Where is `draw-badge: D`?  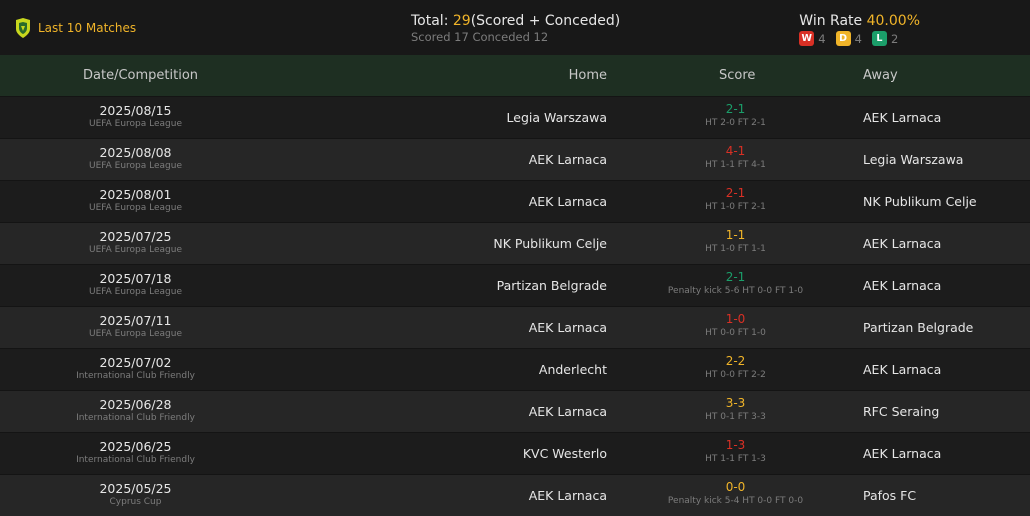 draw-badge: D is located at coordinates (843, 38).